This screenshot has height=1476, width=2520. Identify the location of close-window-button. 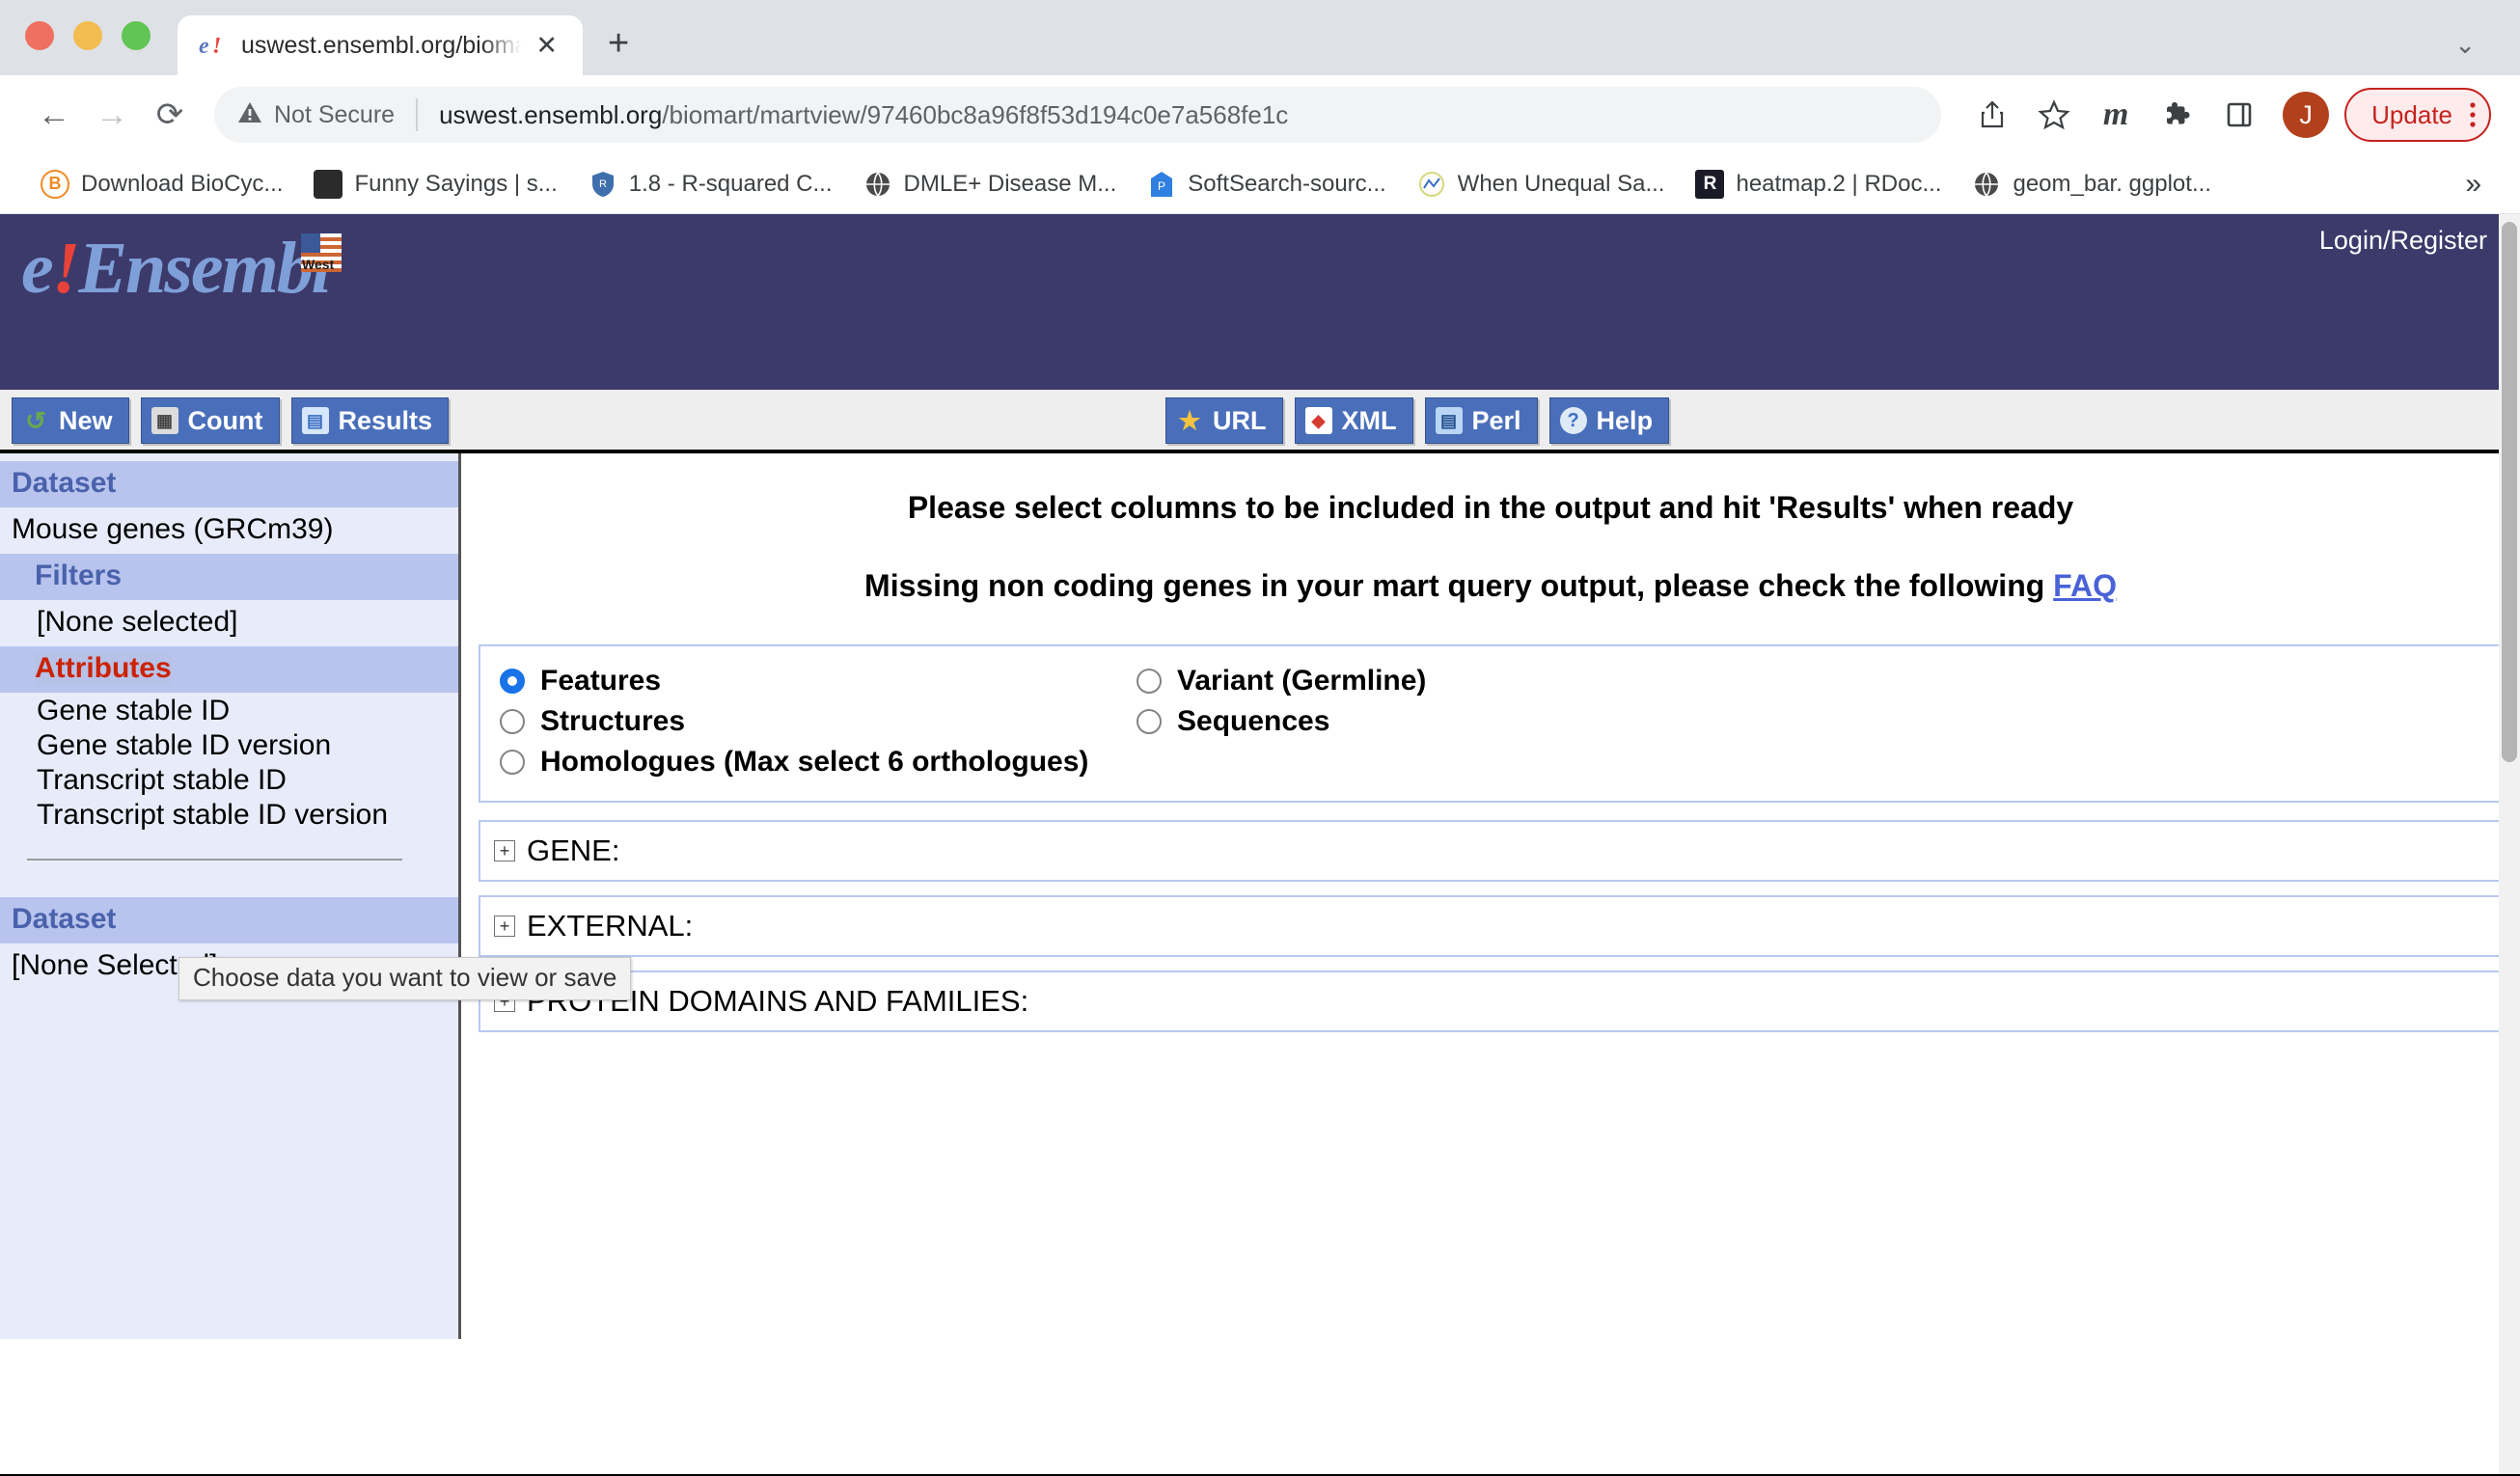
(40, 35).